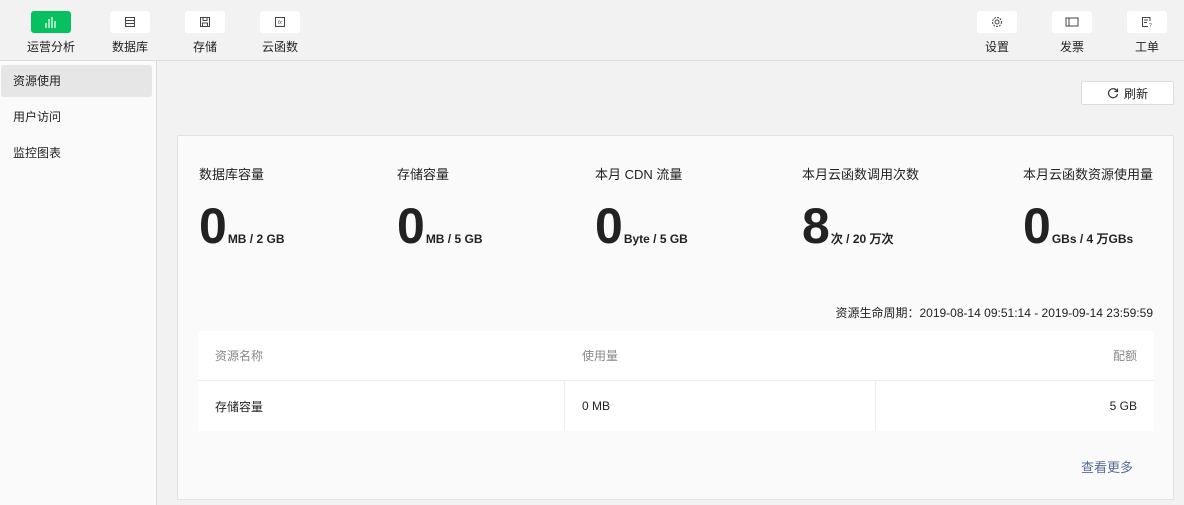 This screenshot has width=1184, height=505. What do you see at coordinates (50, 22) in the screenshot?
I see `bar-chart-icon` at bounding box center [50, 22].